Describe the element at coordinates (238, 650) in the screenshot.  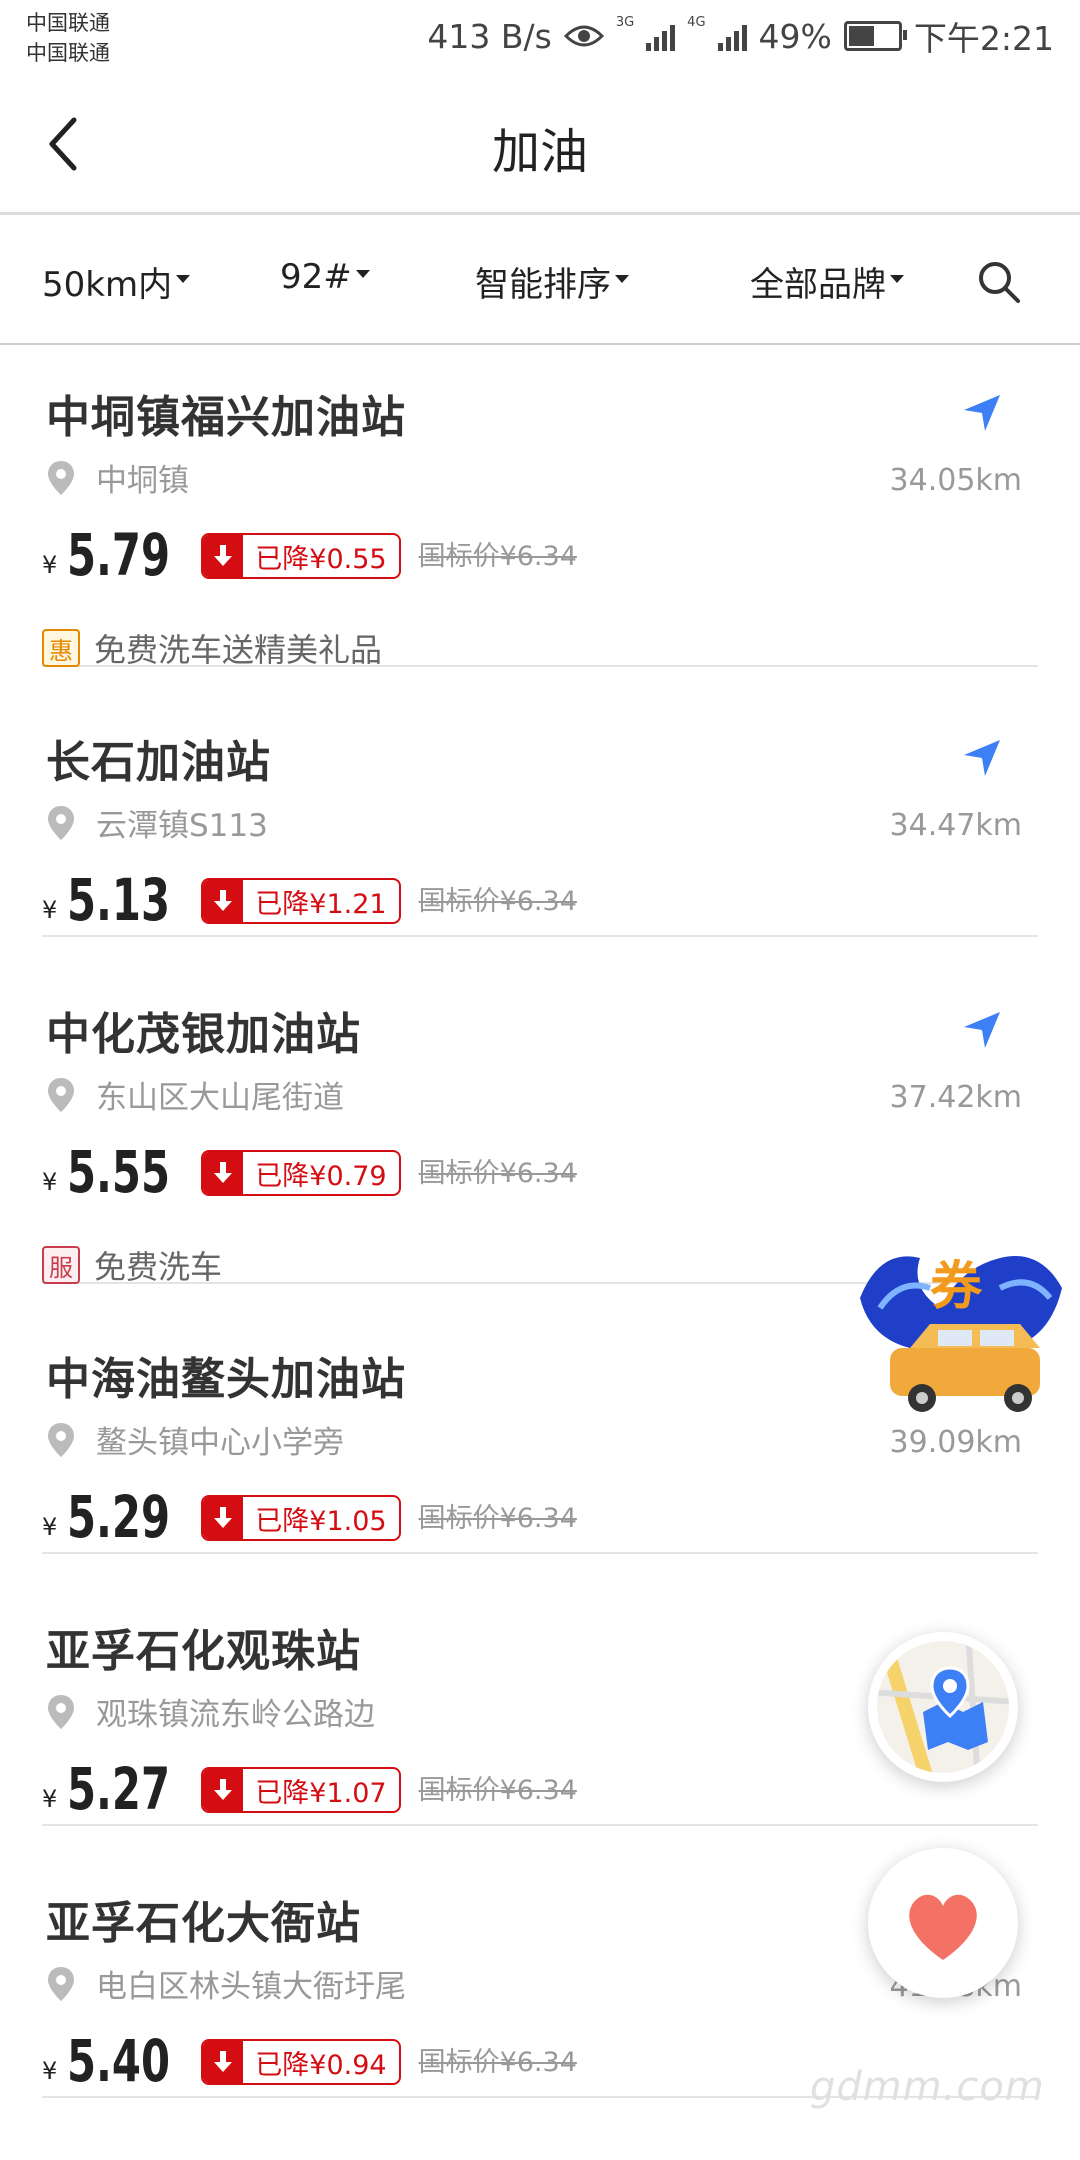
I see `promo-text: 免费洗车送精美礼品` at that location.